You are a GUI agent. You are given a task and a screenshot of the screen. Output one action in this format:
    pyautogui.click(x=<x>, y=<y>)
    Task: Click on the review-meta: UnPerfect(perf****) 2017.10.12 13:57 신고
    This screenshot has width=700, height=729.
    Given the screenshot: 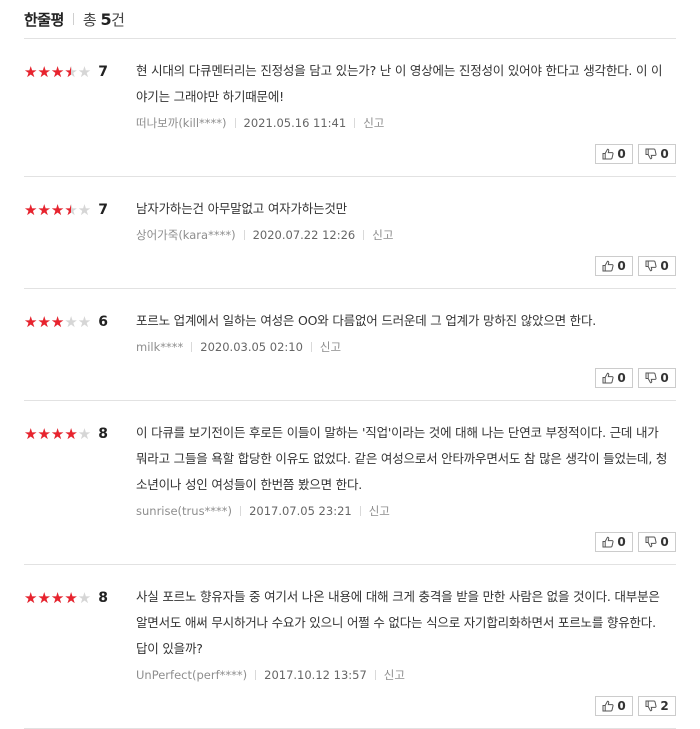 What is the action you would take?
    pyautogui.click(x=406, y=675)
    